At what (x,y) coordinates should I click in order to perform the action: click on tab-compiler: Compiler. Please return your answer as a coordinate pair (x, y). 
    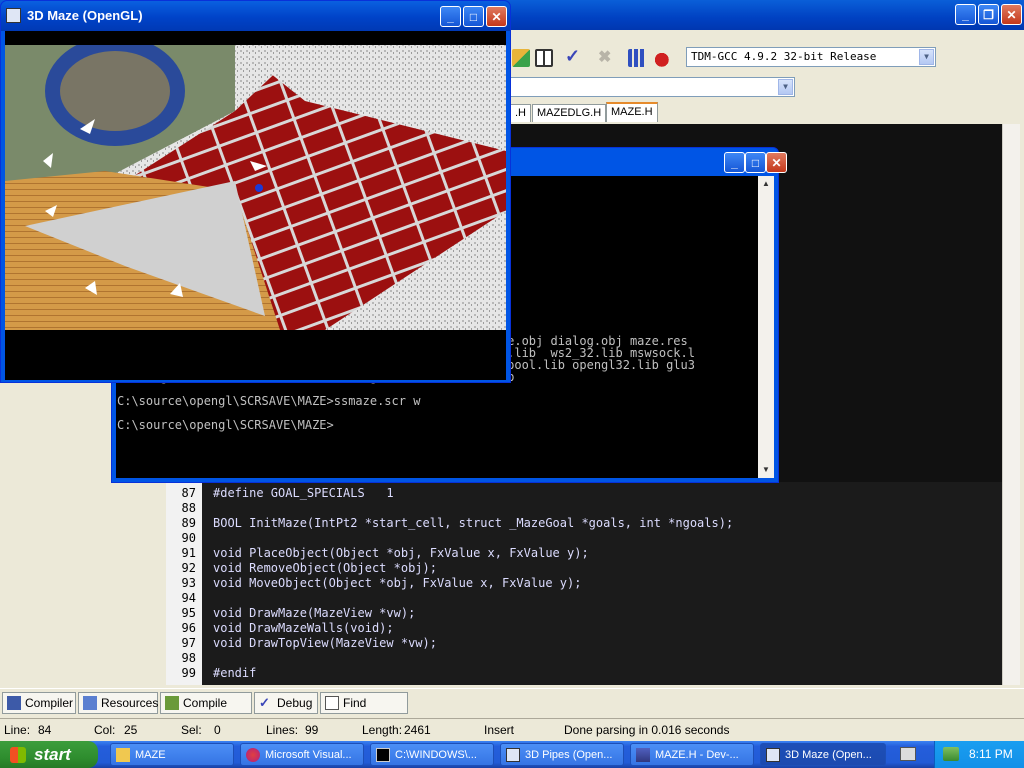
    Looking at the image, I should click on (39, 703).